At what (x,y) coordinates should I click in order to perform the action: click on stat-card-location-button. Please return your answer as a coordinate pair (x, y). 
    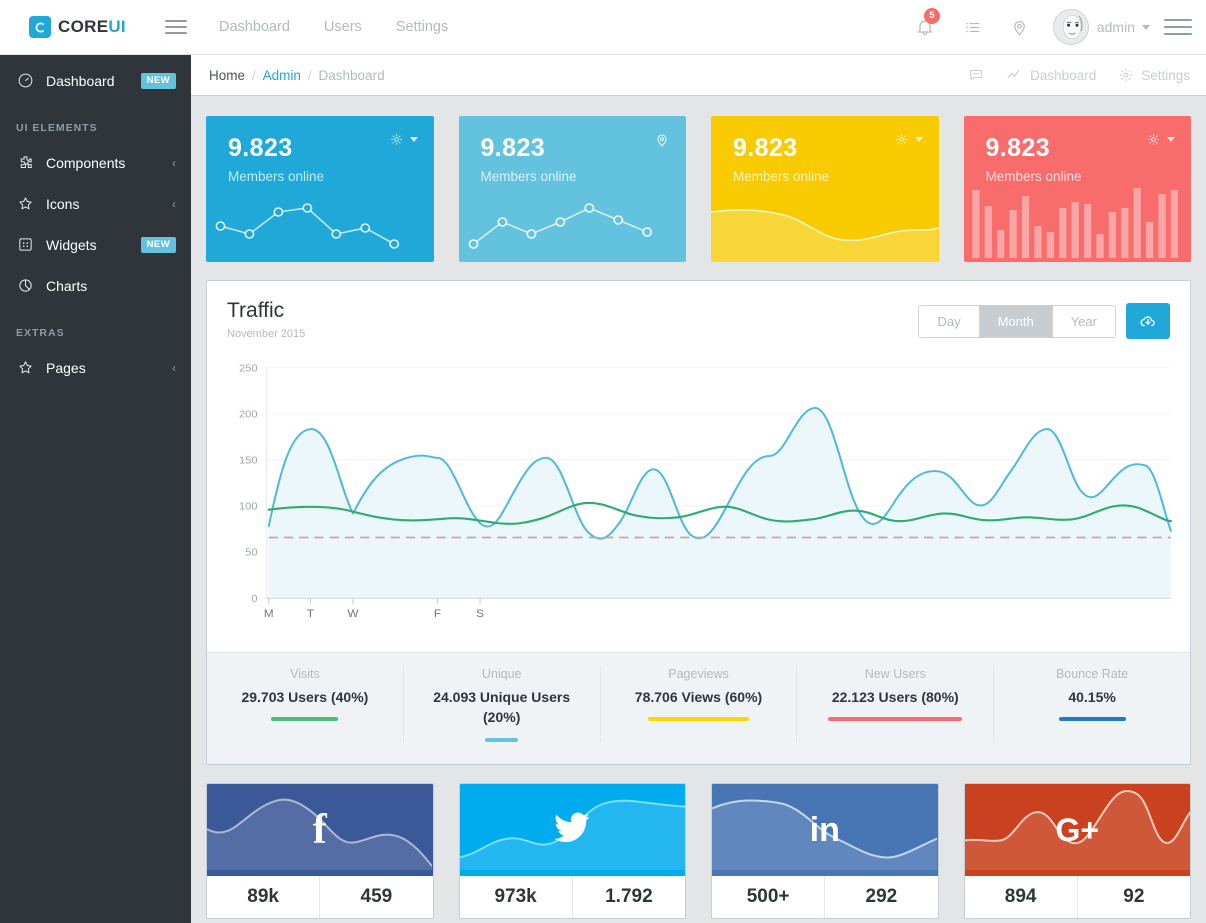
    Looking at the image, I should click on (662, 140).